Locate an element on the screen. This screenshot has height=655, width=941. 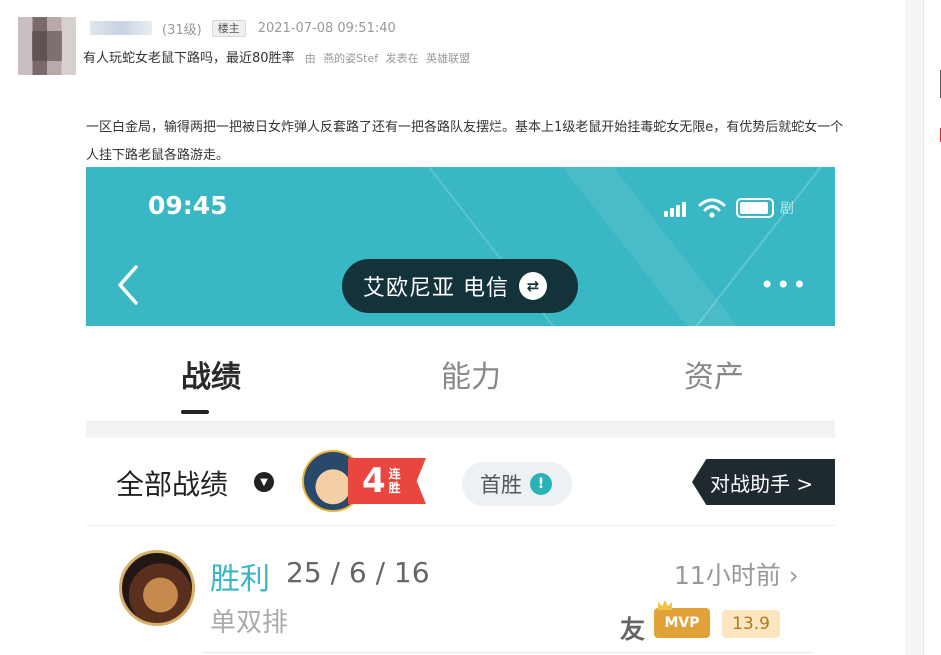
username-blurred is located at coordinates (121, 28).